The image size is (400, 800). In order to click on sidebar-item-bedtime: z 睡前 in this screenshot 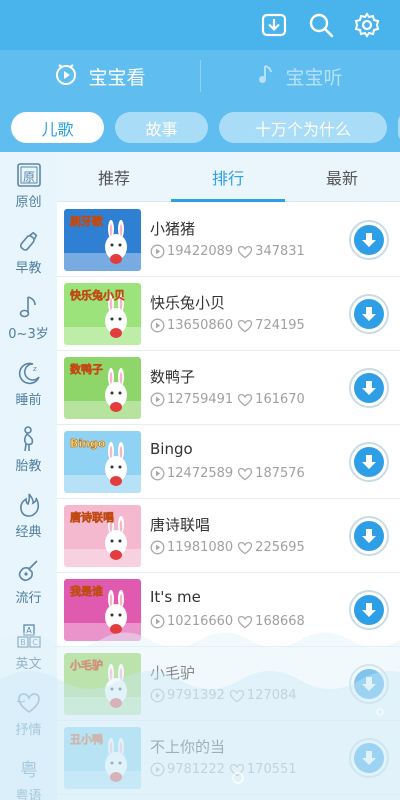, I will do `click(28, 383)`.